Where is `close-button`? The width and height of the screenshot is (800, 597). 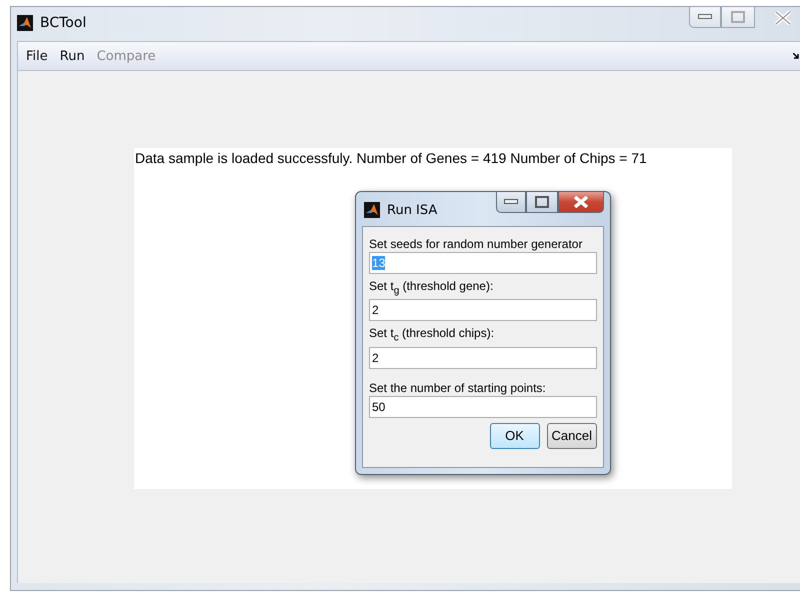 close-button is located at coordinates (581, 202).